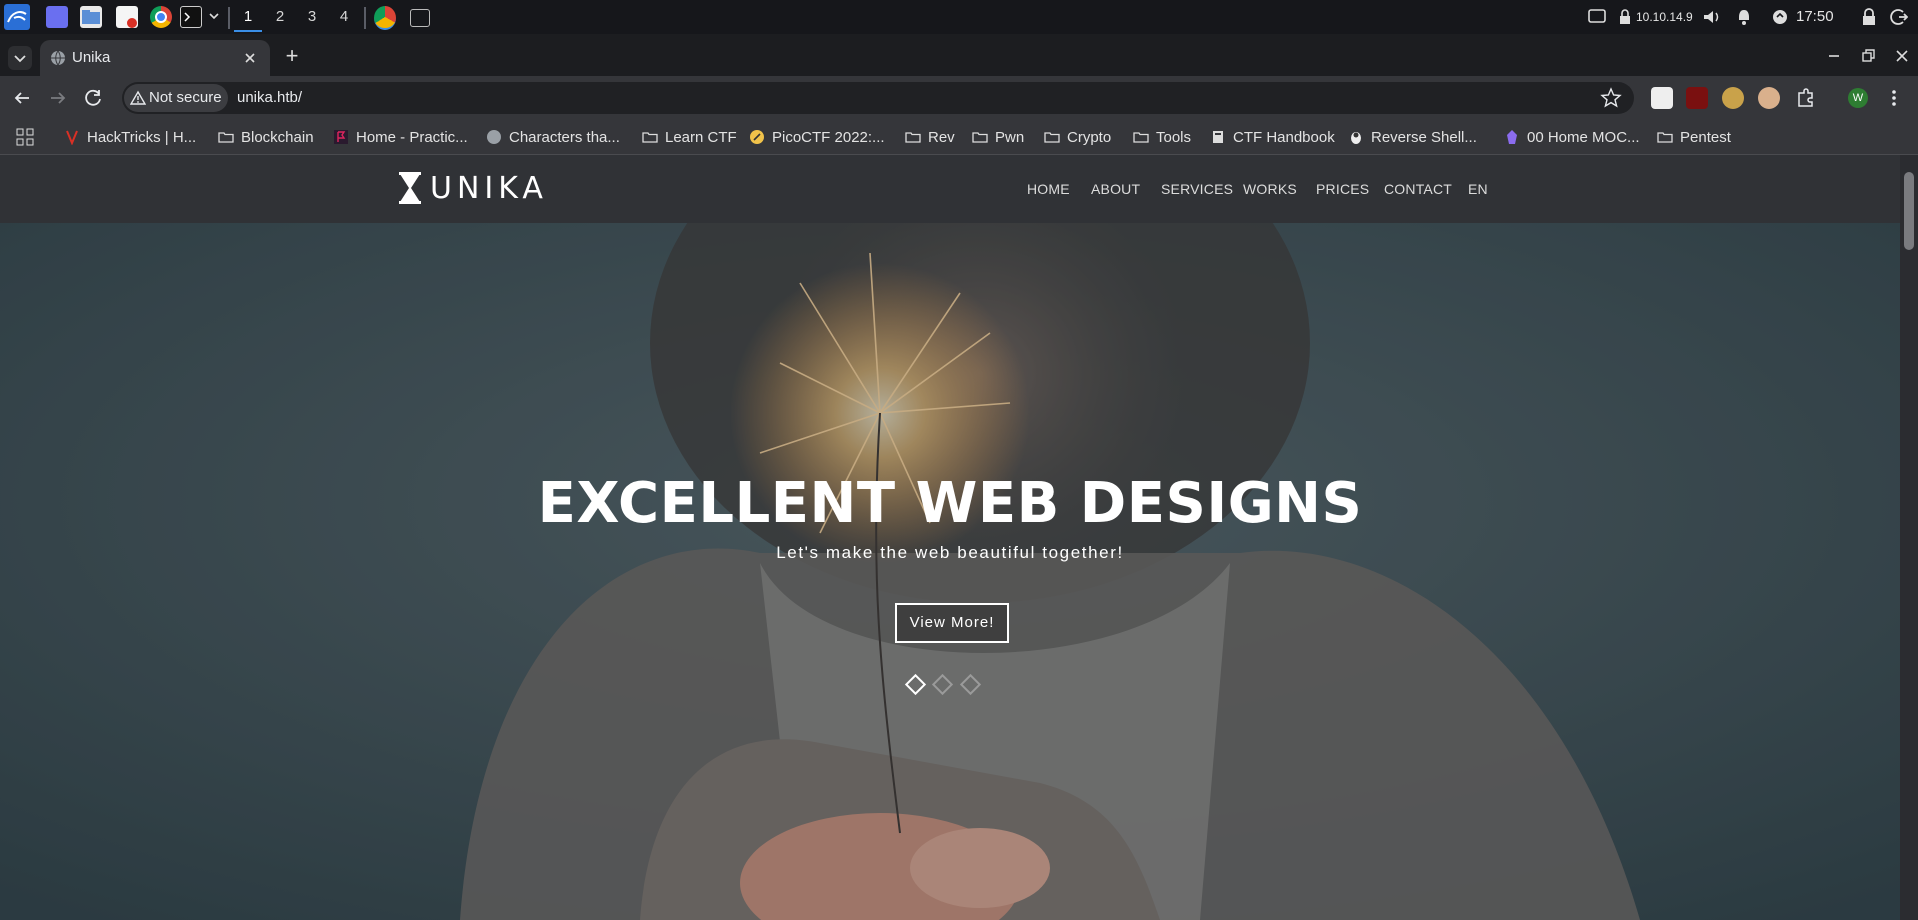 This screenshot has width=1918, height=920. I want to click on nav-home: HOME, so click(1048, 189).